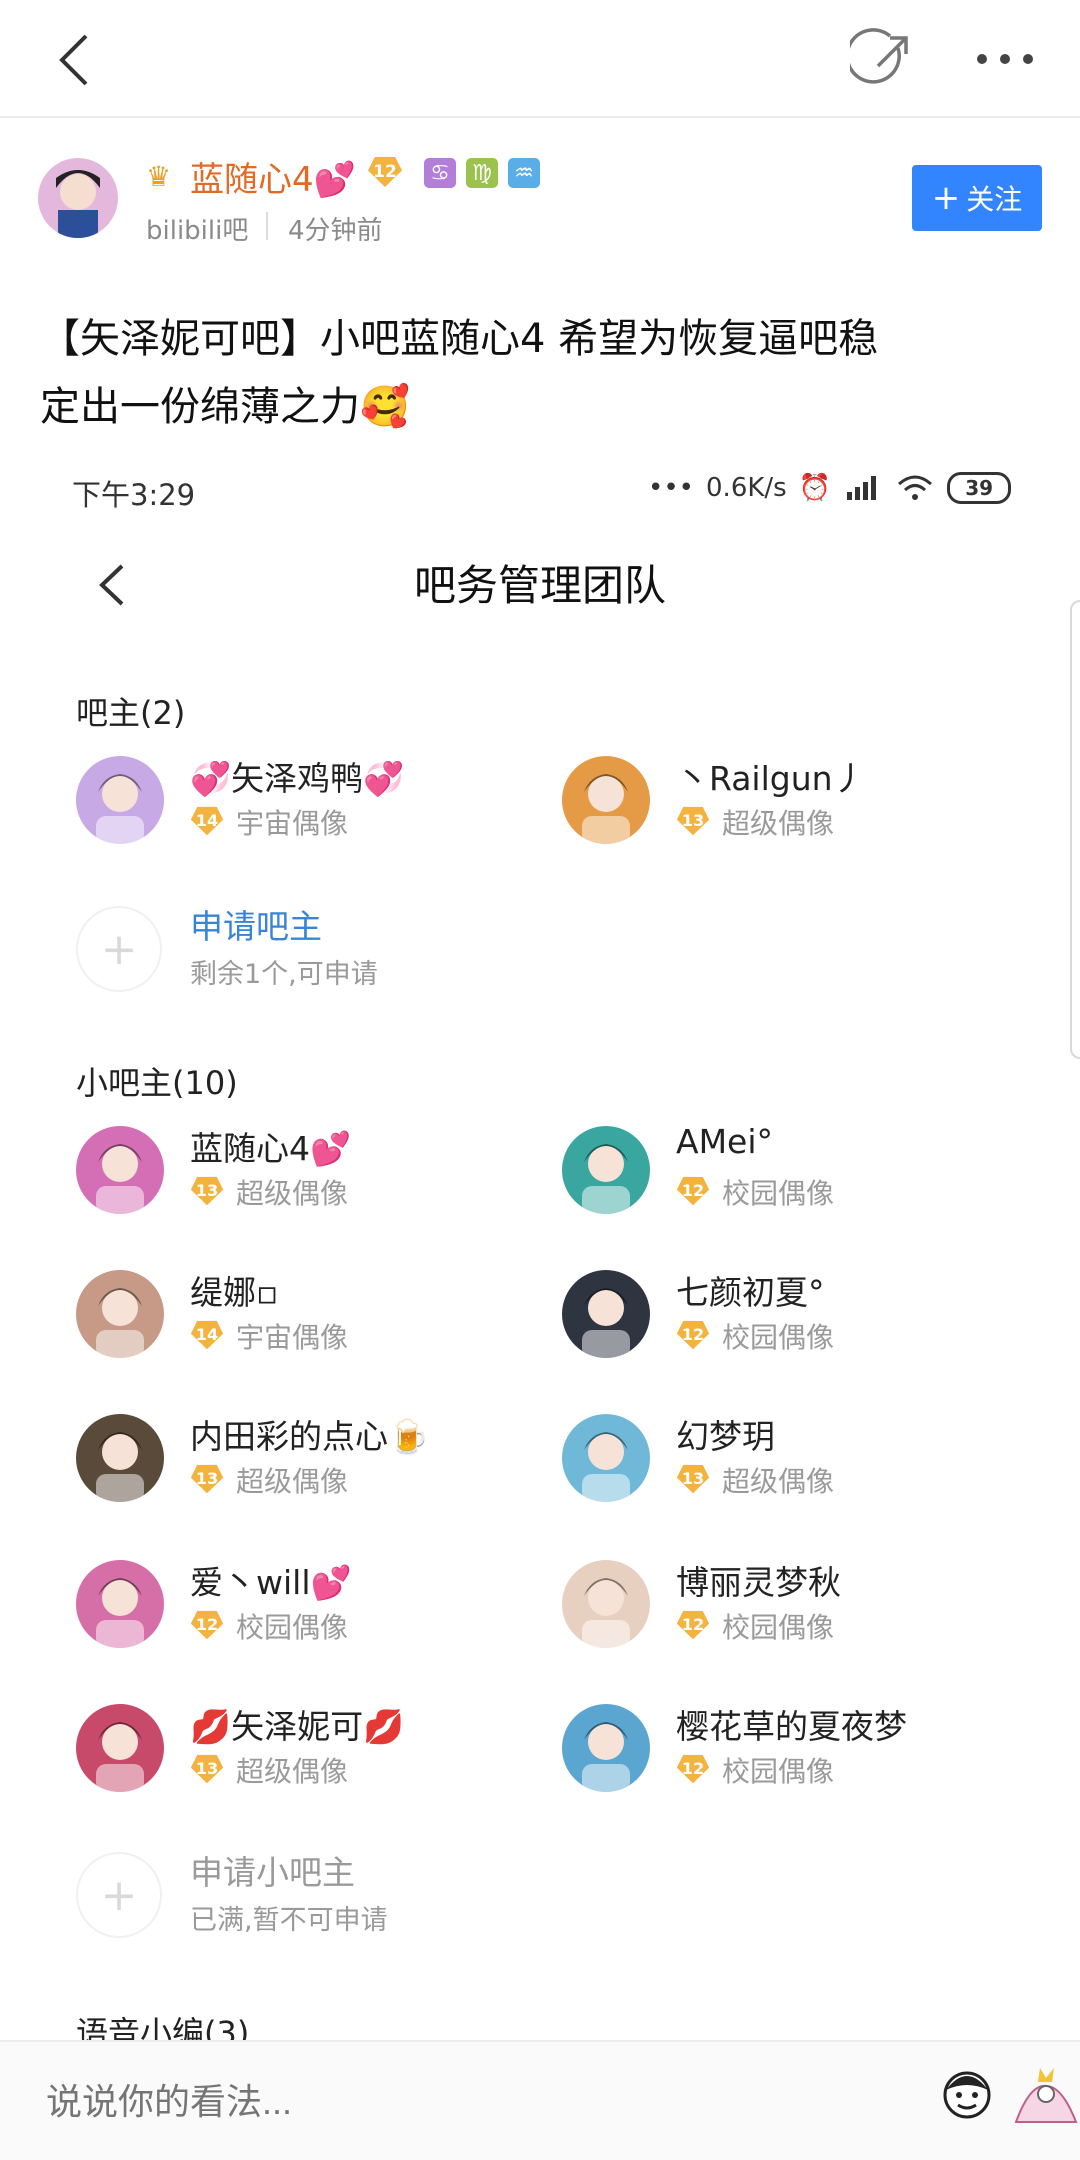  Describe the element at coordinates (915, 487) in the screenshot. I see `wifi-icon` at that location.